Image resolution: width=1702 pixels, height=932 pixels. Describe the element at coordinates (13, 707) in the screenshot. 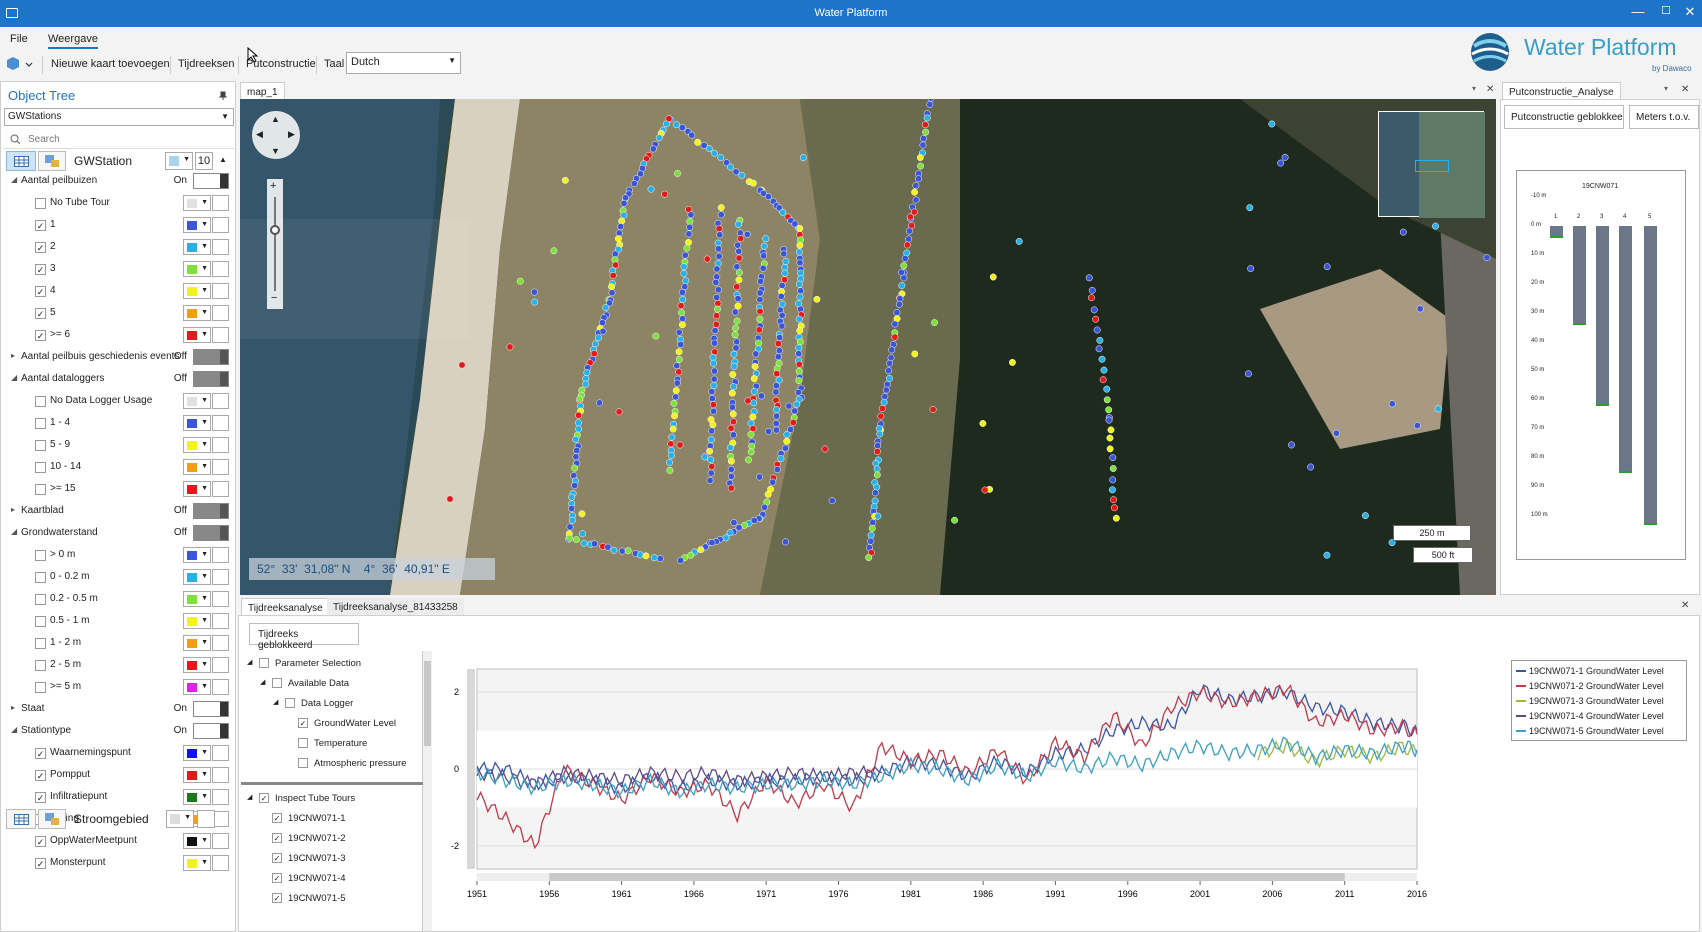

I see `expand-icon: ▸` at that location.